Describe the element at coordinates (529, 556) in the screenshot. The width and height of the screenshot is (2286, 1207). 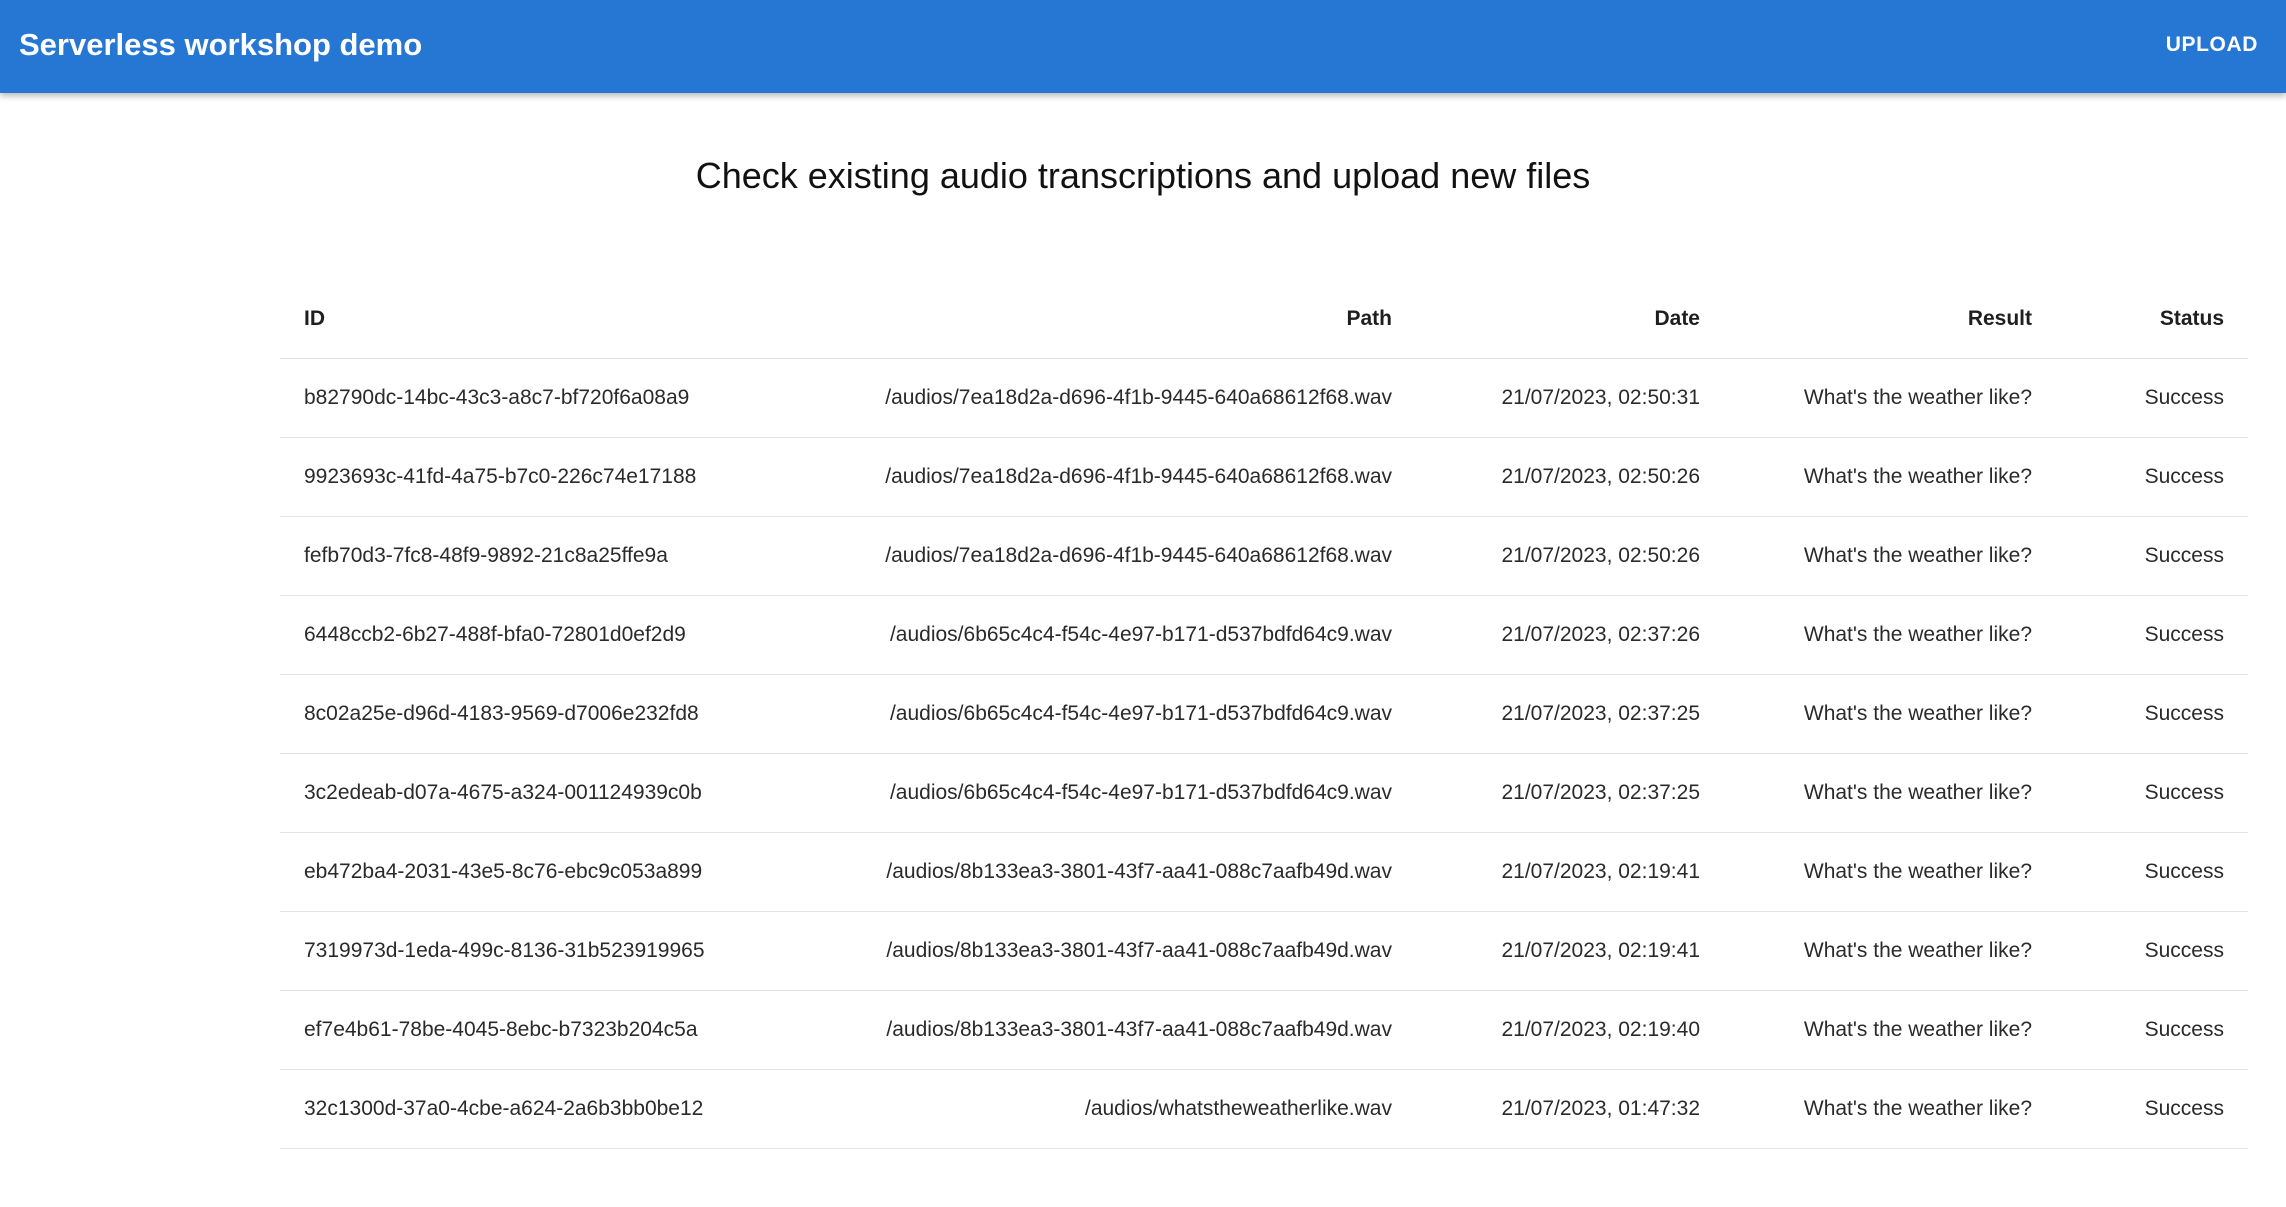
I see `cell-id: fefb70d3-7fc8-48f9-9892-21c8a25ffe9a` at that location.